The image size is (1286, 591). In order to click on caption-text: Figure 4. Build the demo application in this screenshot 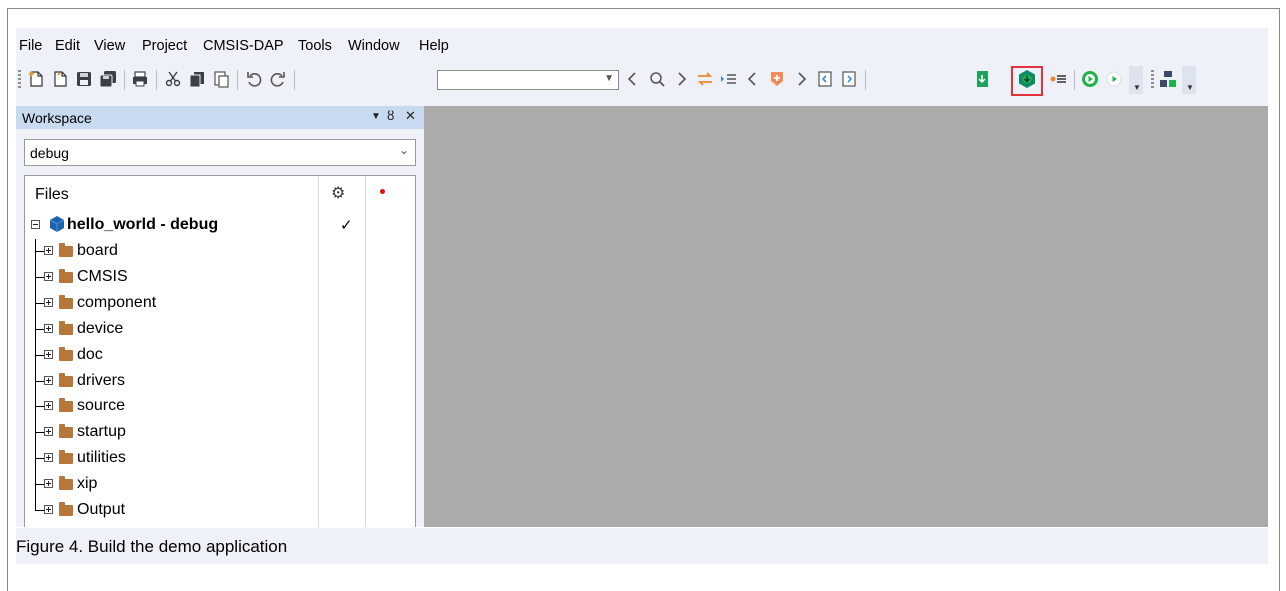, I will do `click(152, 546)`.